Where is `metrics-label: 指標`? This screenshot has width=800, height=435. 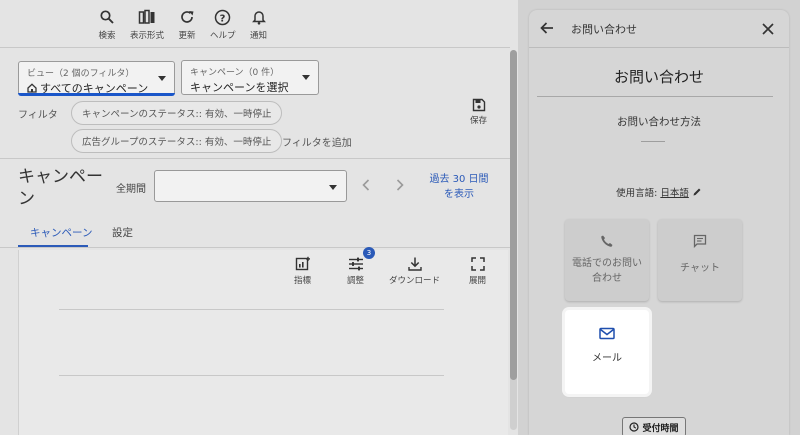 metrics-label: 指標 is located at coordinates (303, 281).